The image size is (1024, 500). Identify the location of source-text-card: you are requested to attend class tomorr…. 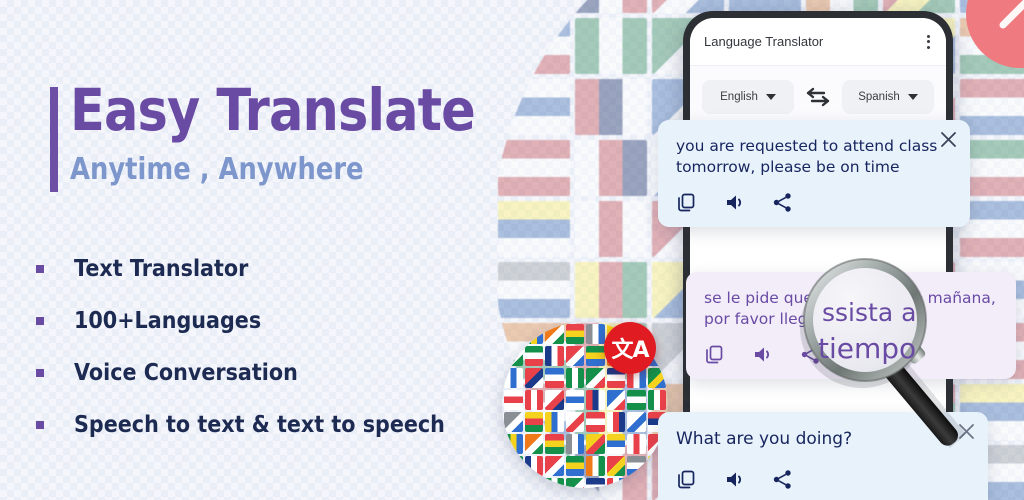
(814, 173).